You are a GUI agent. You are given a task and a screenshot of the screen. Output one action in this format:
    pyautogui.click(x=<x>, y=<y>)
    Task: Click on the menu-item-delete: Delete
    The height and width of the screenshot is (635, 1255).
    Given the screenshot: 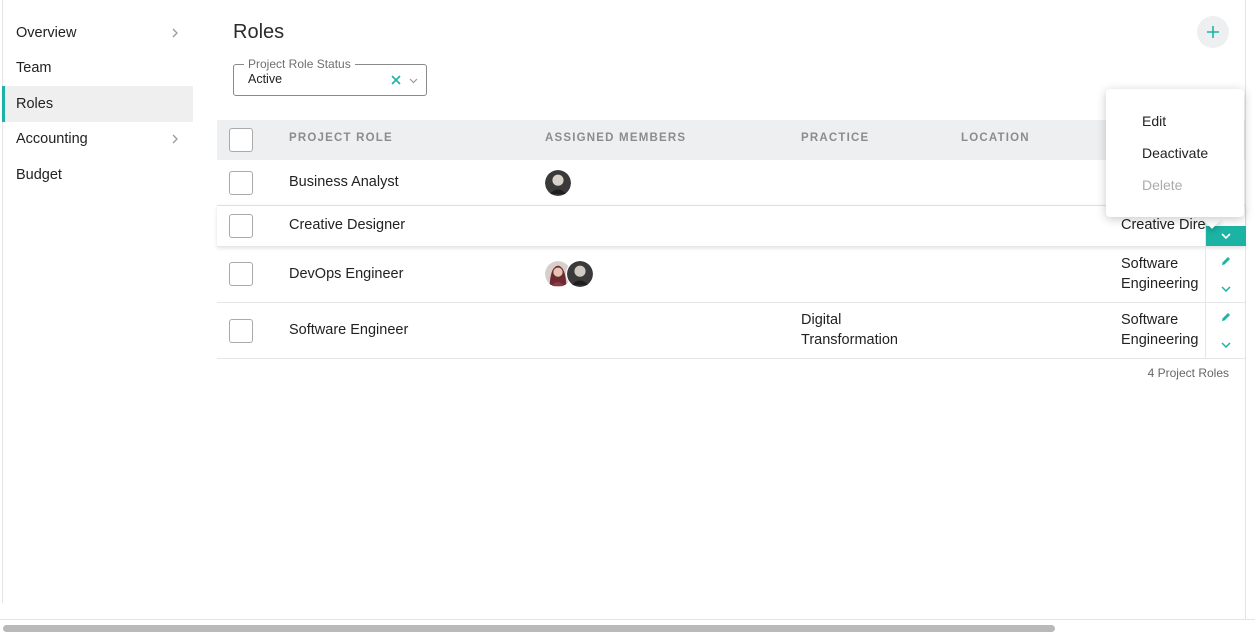 What is the action you would take?
    pyautogui.click(x=1162, y=185)
    